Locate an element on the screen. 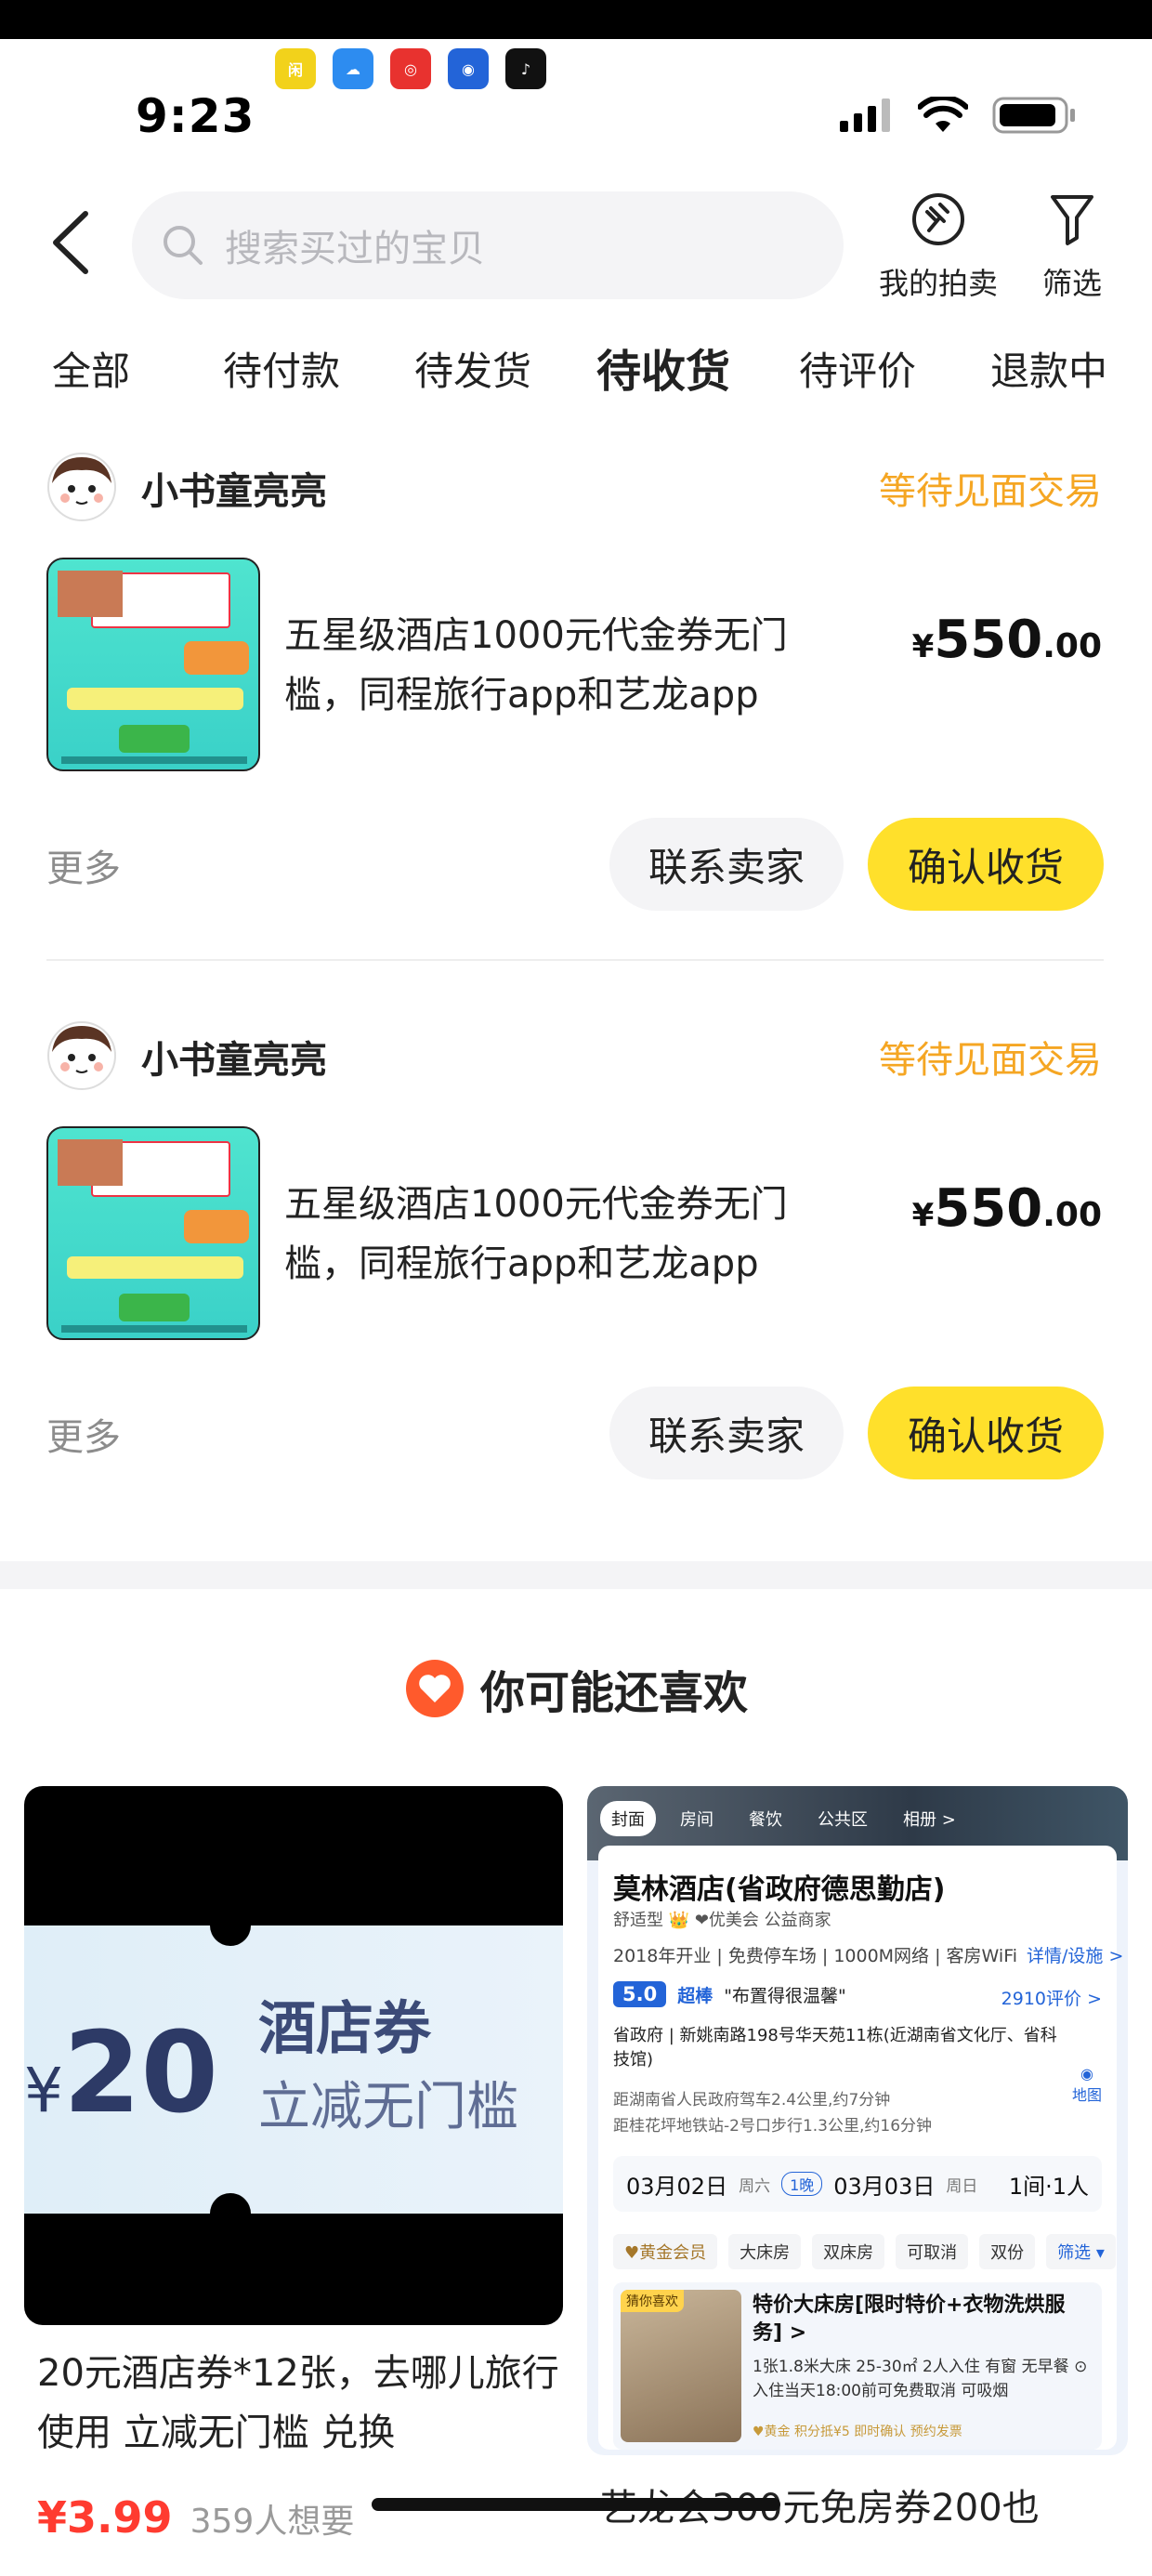 The height and width of the screenshot is (2576, 1152). recommend-title: 你可能还喜欢 is located at coordinates (613, 1693).